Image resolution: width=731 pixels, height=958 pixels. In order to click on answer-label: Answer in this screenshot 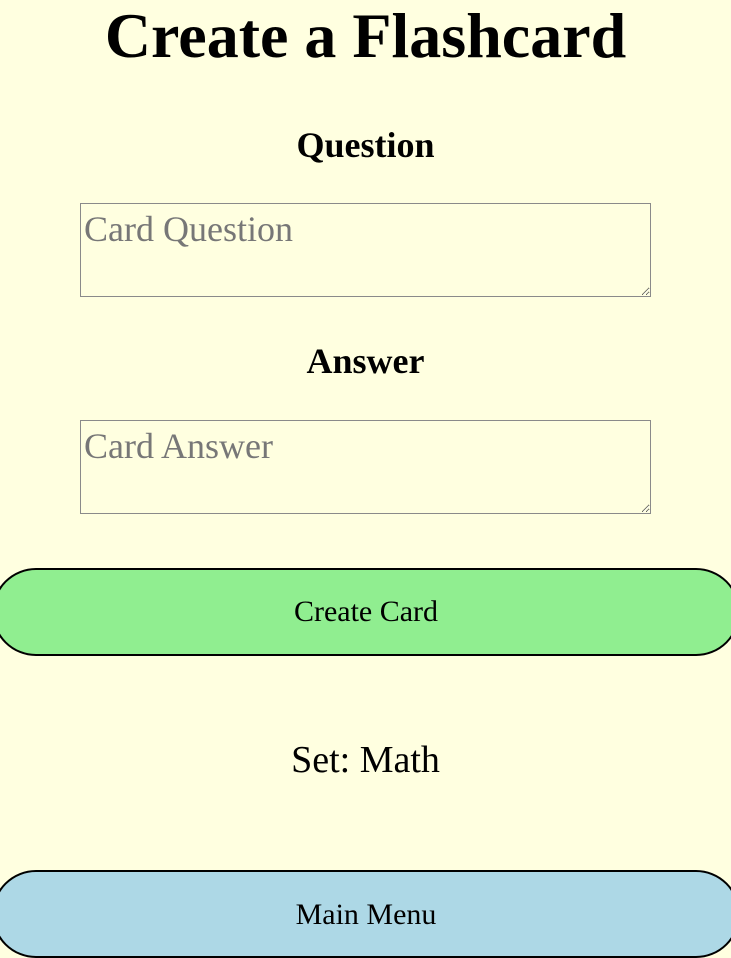, I will do `click(365, 361)`.